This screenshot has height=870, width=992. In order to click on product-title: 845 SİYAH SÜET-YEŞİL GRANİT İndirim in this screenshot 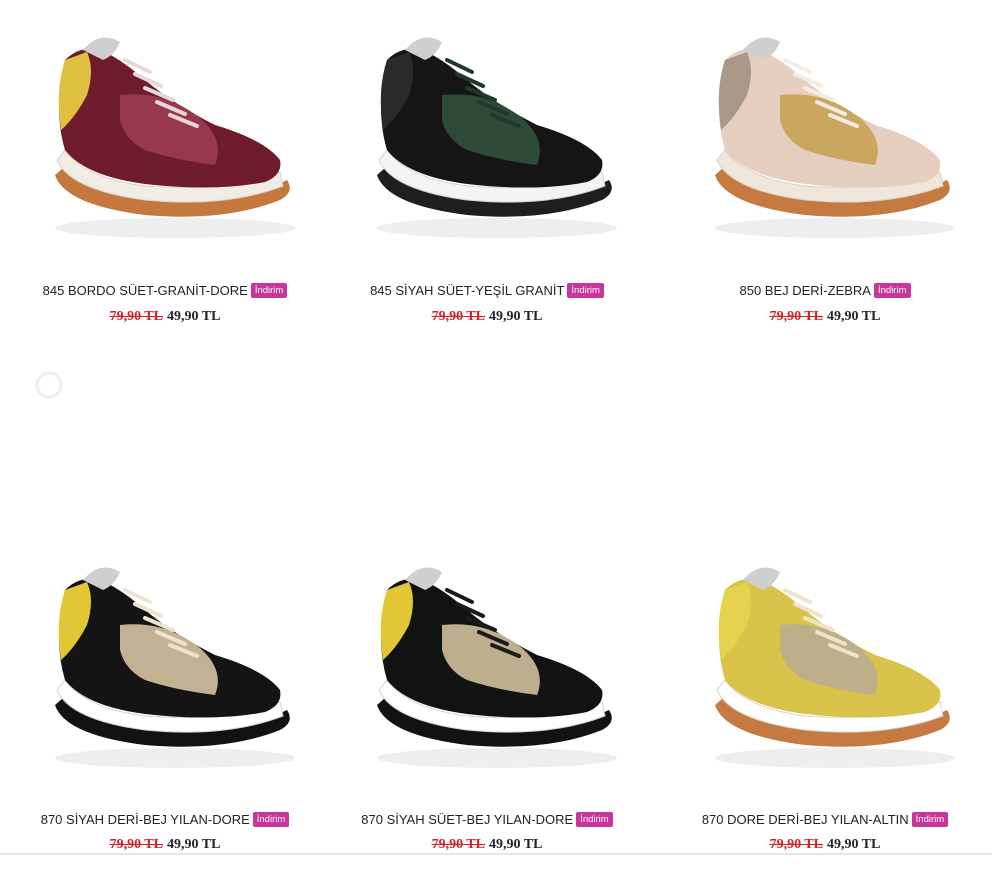, I will do `click(487, 290)`.